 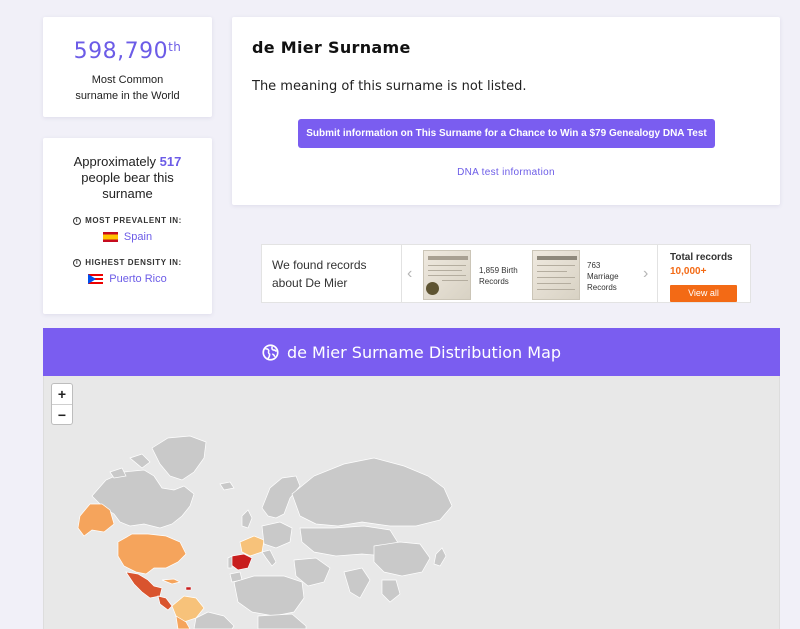 I want to click on map-region-mexico, so click(x=144, y=585).